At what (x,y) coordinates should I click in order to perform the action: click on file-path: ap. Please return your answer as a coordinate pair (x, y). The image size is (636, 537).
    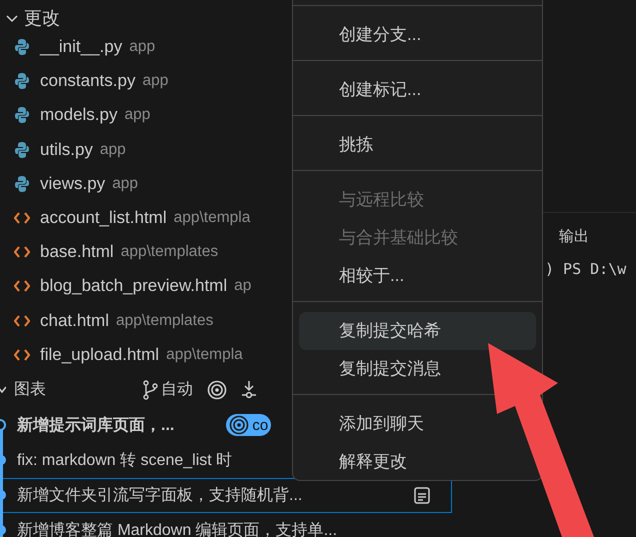
    Looking at the image, I should click on (243, 286).